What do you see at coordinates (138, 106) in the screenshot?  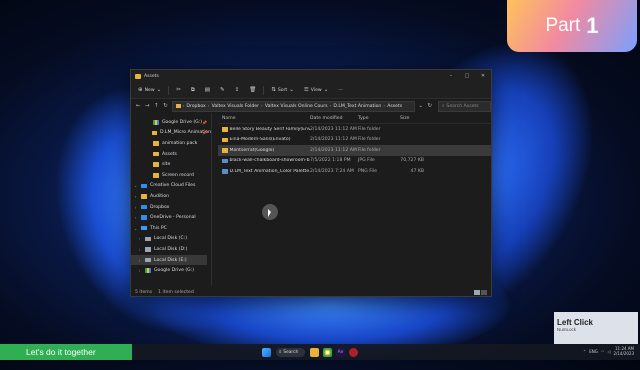 I see `back-arrow-icon: ←` at bounding box center [138, 106].